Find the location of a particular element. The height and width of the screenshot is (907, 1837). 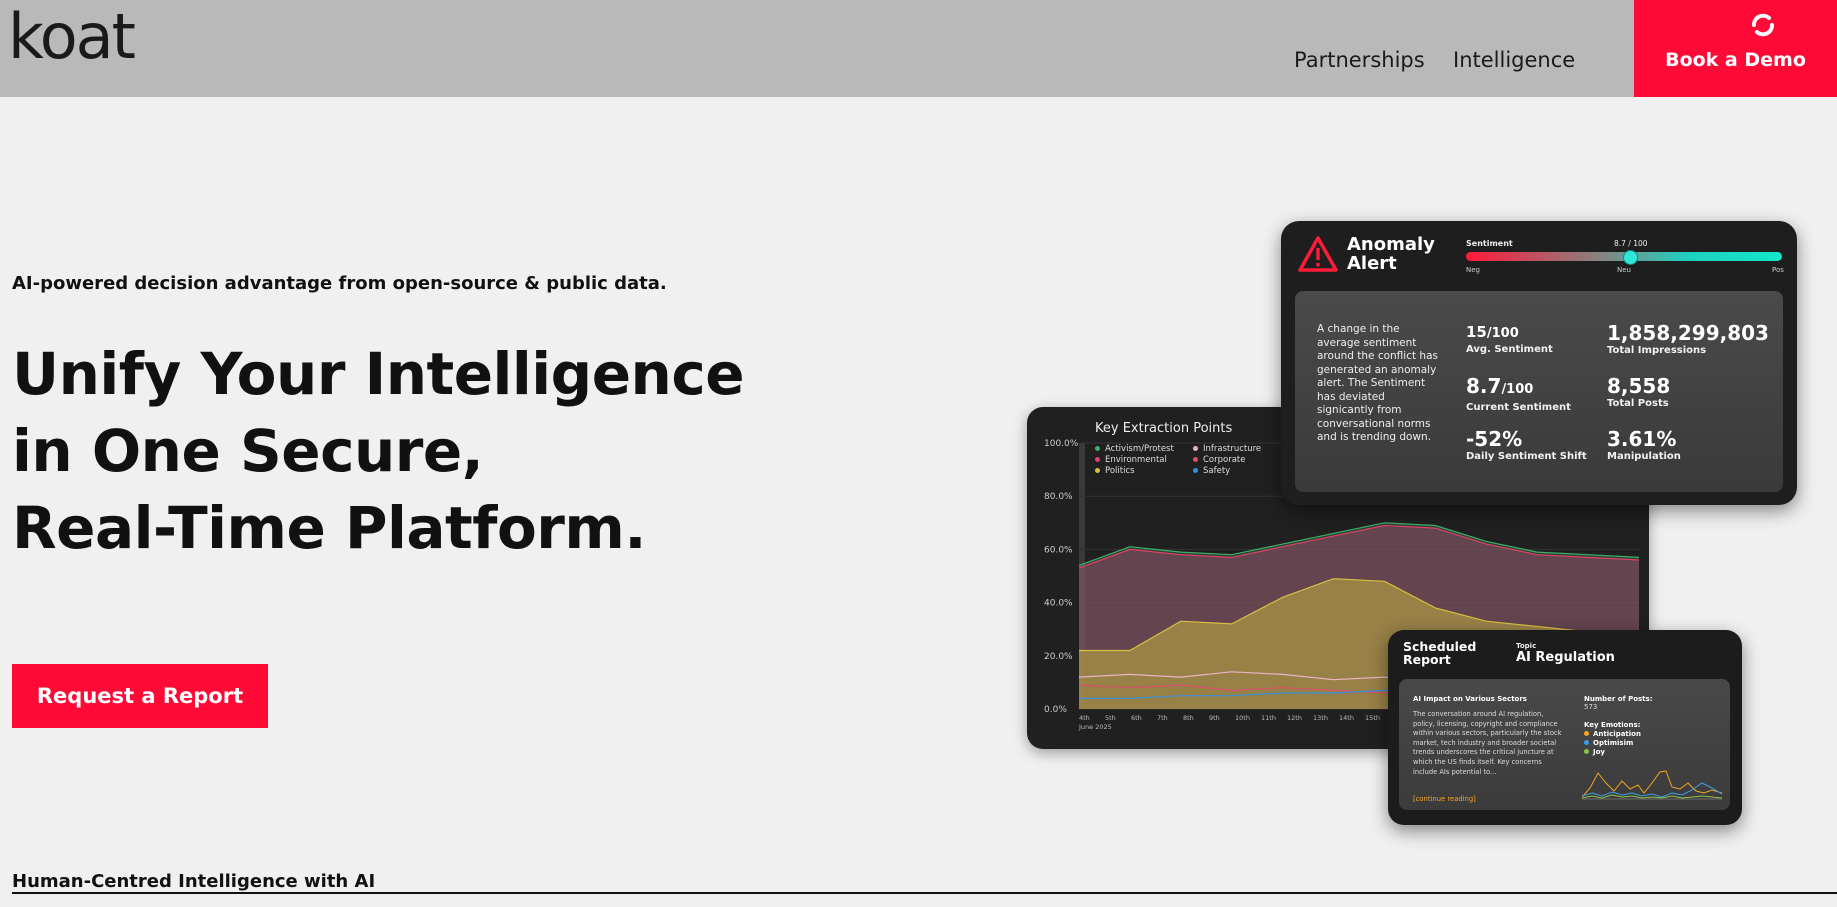

refresh-icon is located at coordinates (1763, 27).